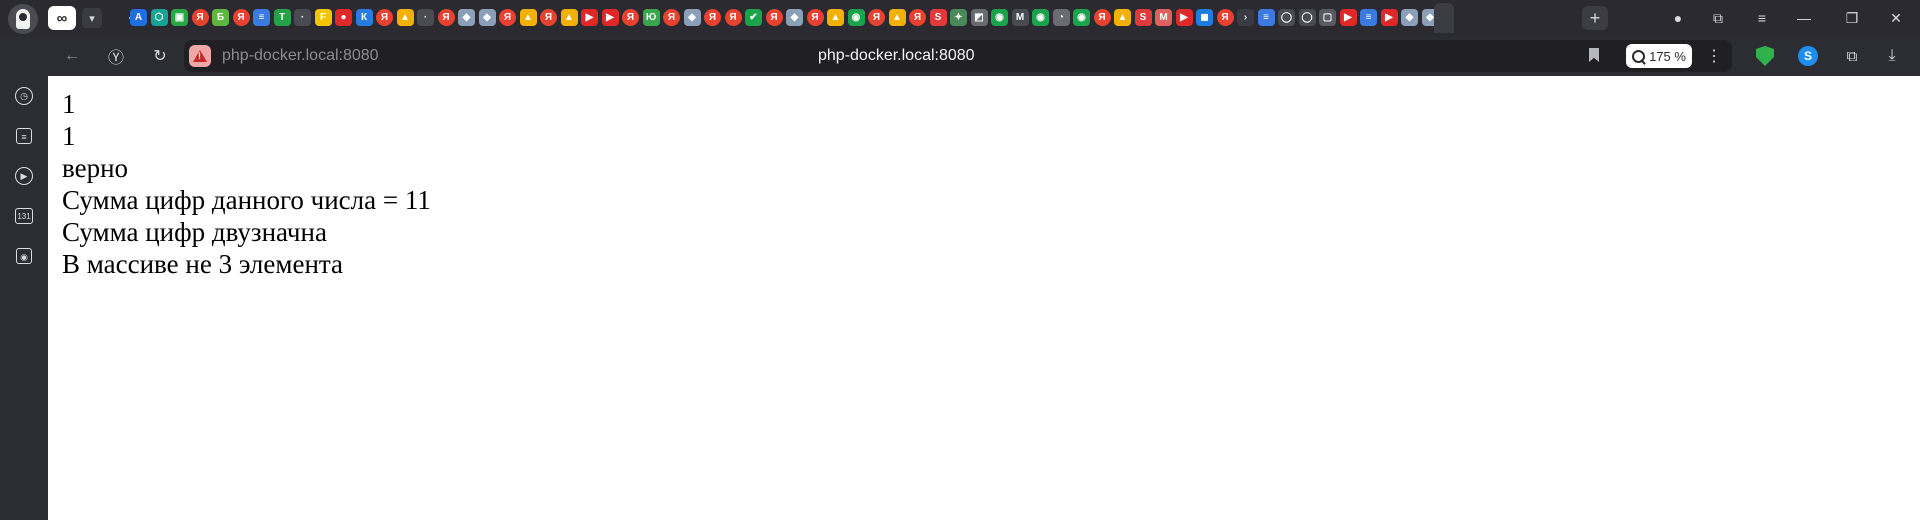  Describe the element at coordinates (1667, 56) in the screenshot. I see `zoom-level: 175 %` at that location.